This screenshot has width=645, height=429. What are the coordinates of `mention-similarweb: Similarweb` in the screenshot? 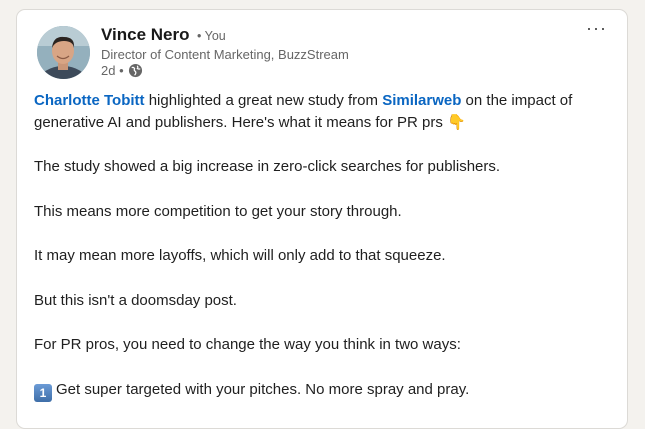 It's located at (421, 100).